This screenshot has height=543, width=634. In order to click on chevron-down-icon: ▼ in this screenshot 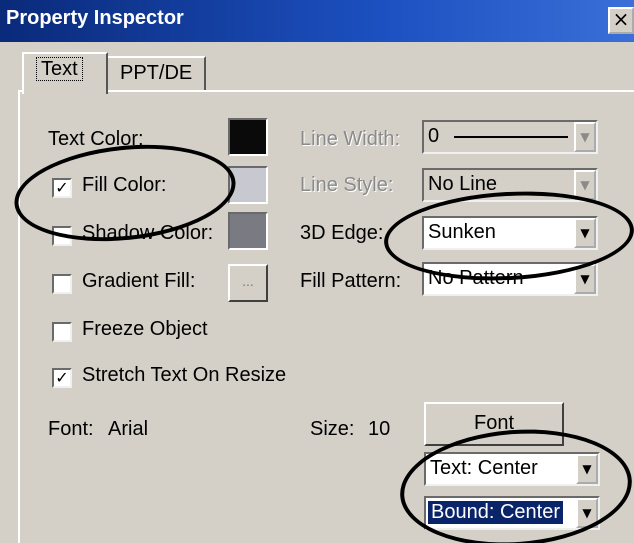, I will do `click(585, 137)`.